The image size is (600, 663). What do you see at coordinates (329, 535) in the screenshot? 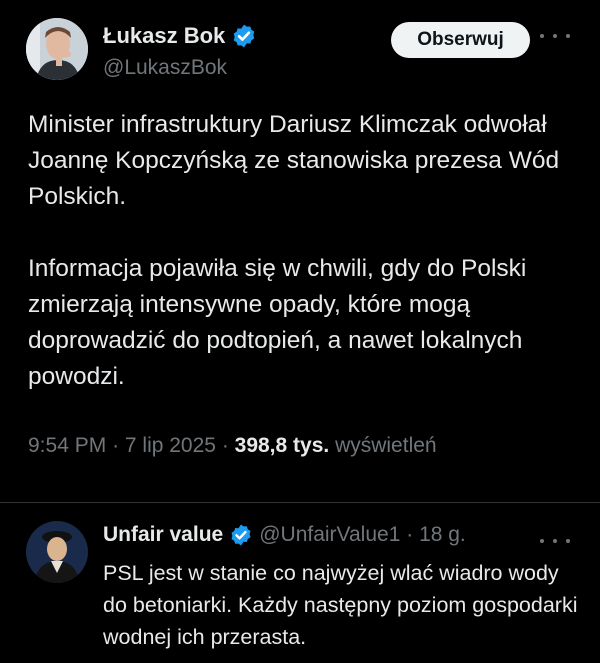
I see `reply-author-handle: @UnfairValue1` at bounding box center [329, 535].